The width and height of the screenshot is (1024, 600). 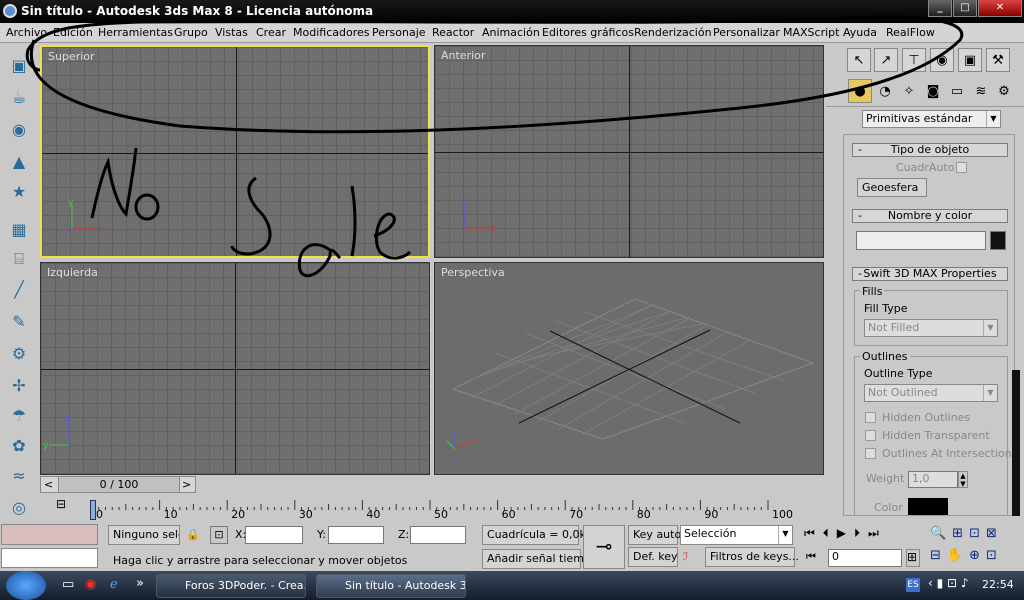 I want to click on key-mode-icon: ⏮, so click(x=811, y=557).